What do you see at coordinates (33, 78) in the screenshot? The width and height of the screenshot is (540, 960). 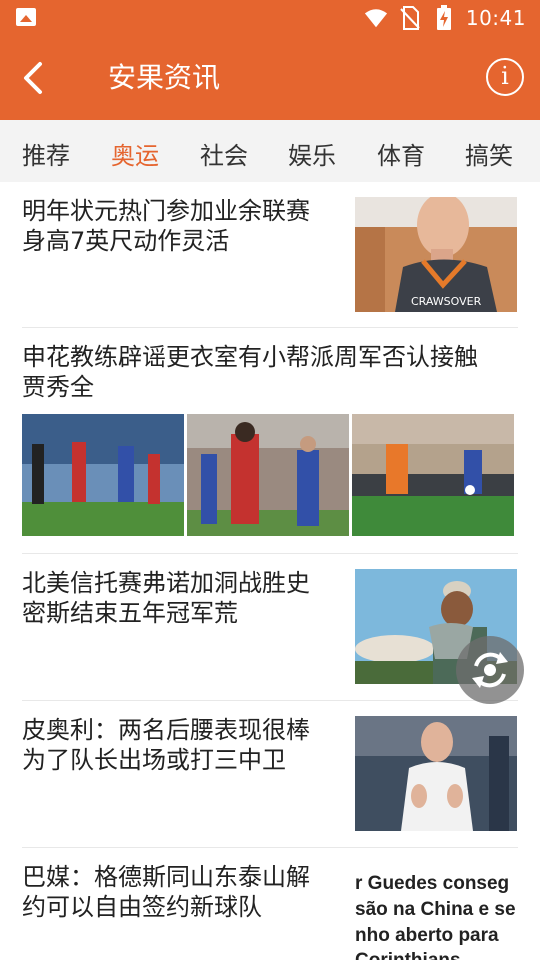 I see `chevron-left-icon` at bounding box center [33, 78].